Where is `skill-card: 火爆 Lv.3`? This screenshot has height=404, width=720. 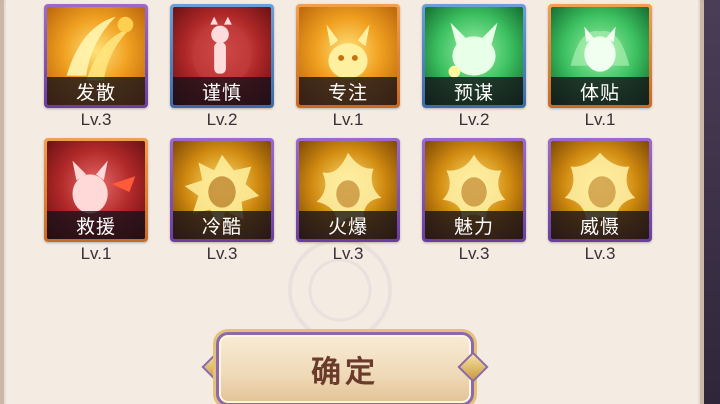
skill-card: 火爆 Lv.3 is located at coordinates (348, 202).